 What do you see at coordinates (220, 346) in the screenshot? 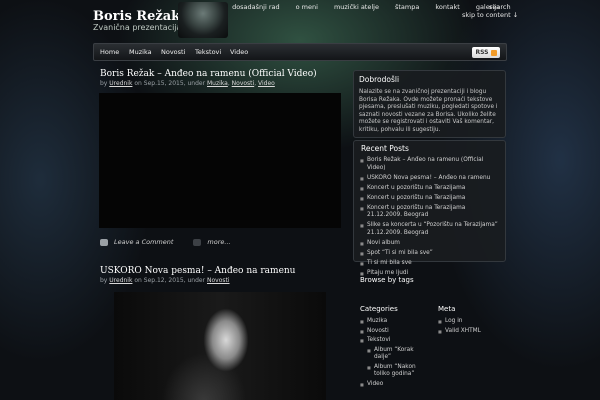
I see `post-photo` at bounding box center [220, 346].